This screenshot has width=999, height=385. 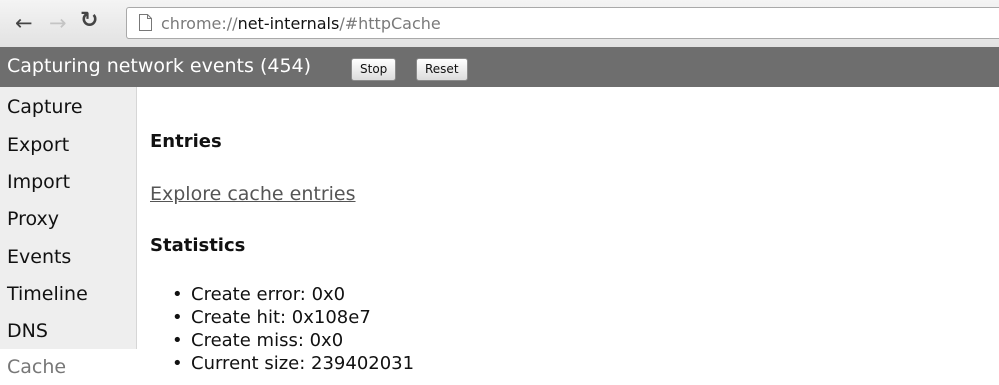 I want to click on sidebar-item-import: Import, so click(x=38, y=182).